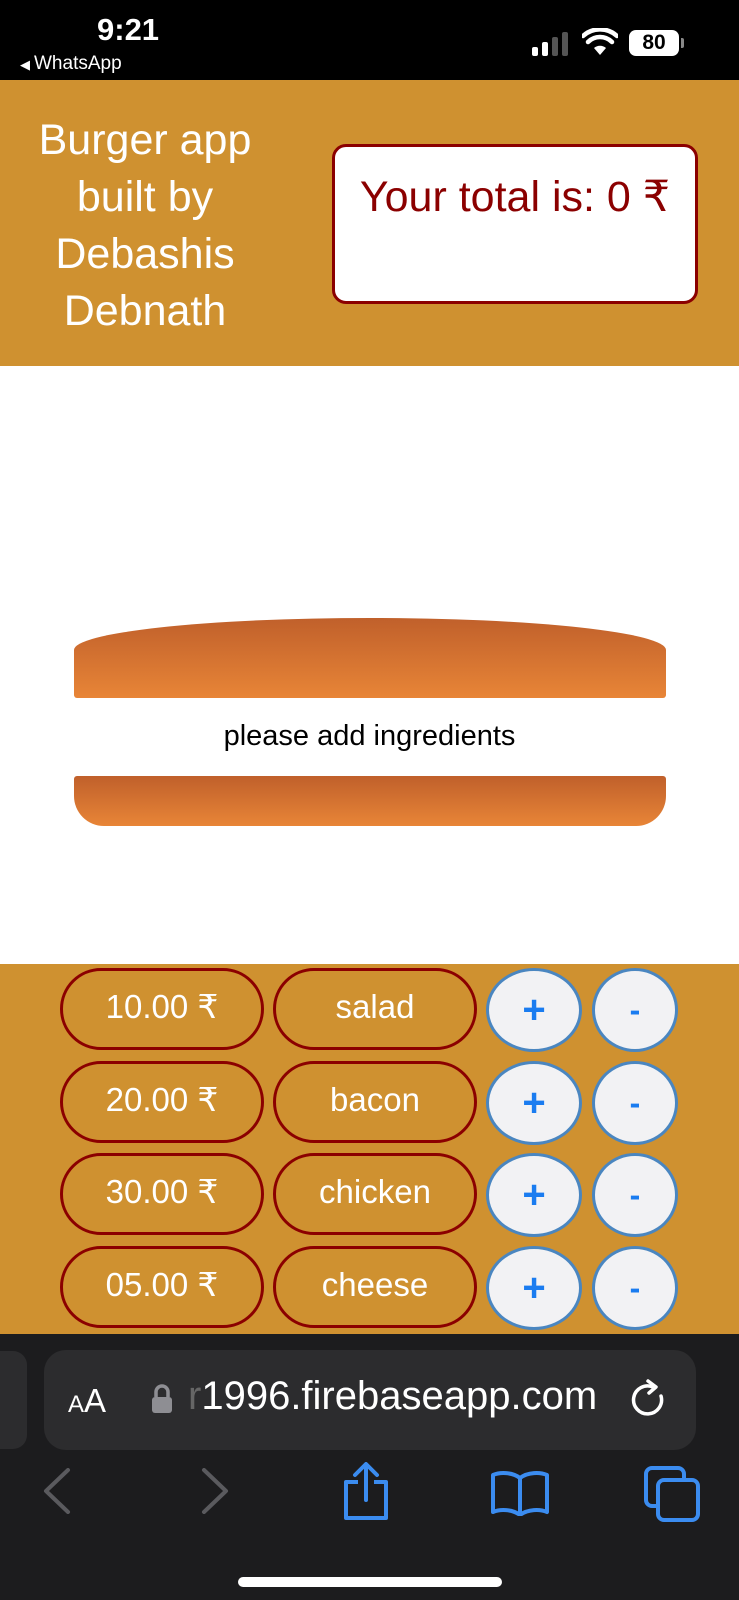 This screenshot has height=1600, width=739. What do you see at coordinates (534, 1195) in the screenshot?
I see `add-chicken-button: +` at bounding box center [534, 1195].